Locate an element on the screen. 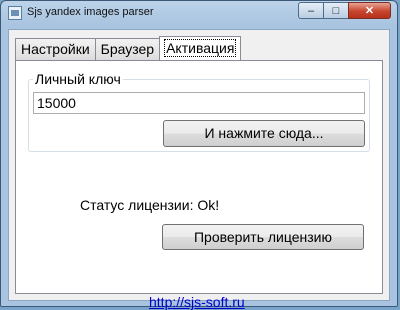 The height and width of the screenshot is (310, 400). app-icon is located at coordinates (15, 13).